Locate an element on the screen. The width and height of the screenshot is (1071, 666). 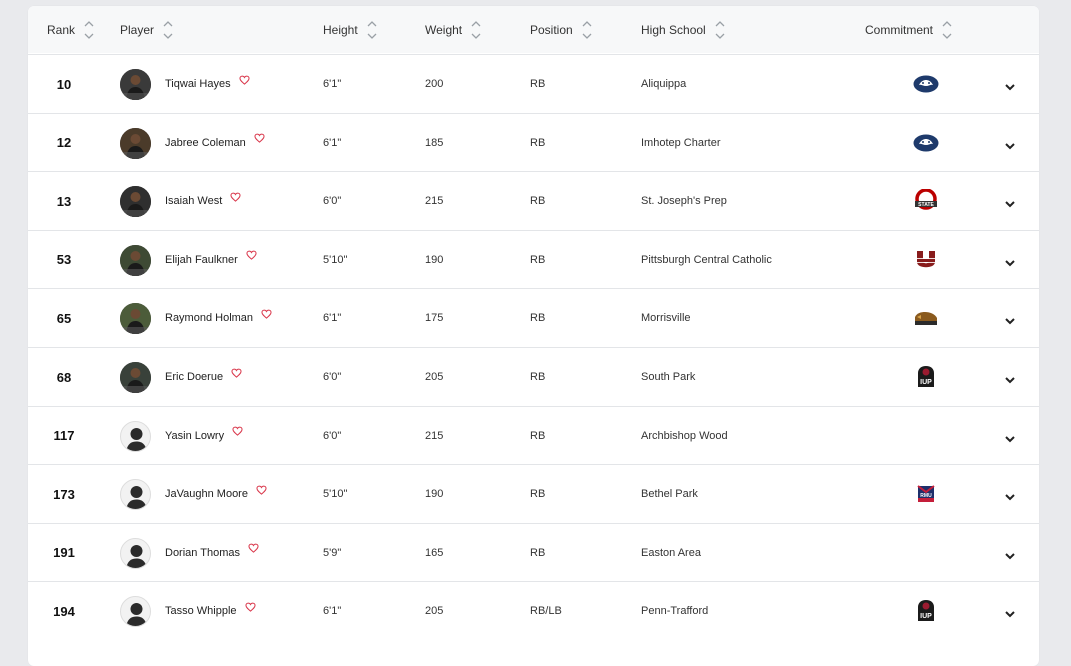
ohio-state-logo: STATE is located at coordinates (926, 201).